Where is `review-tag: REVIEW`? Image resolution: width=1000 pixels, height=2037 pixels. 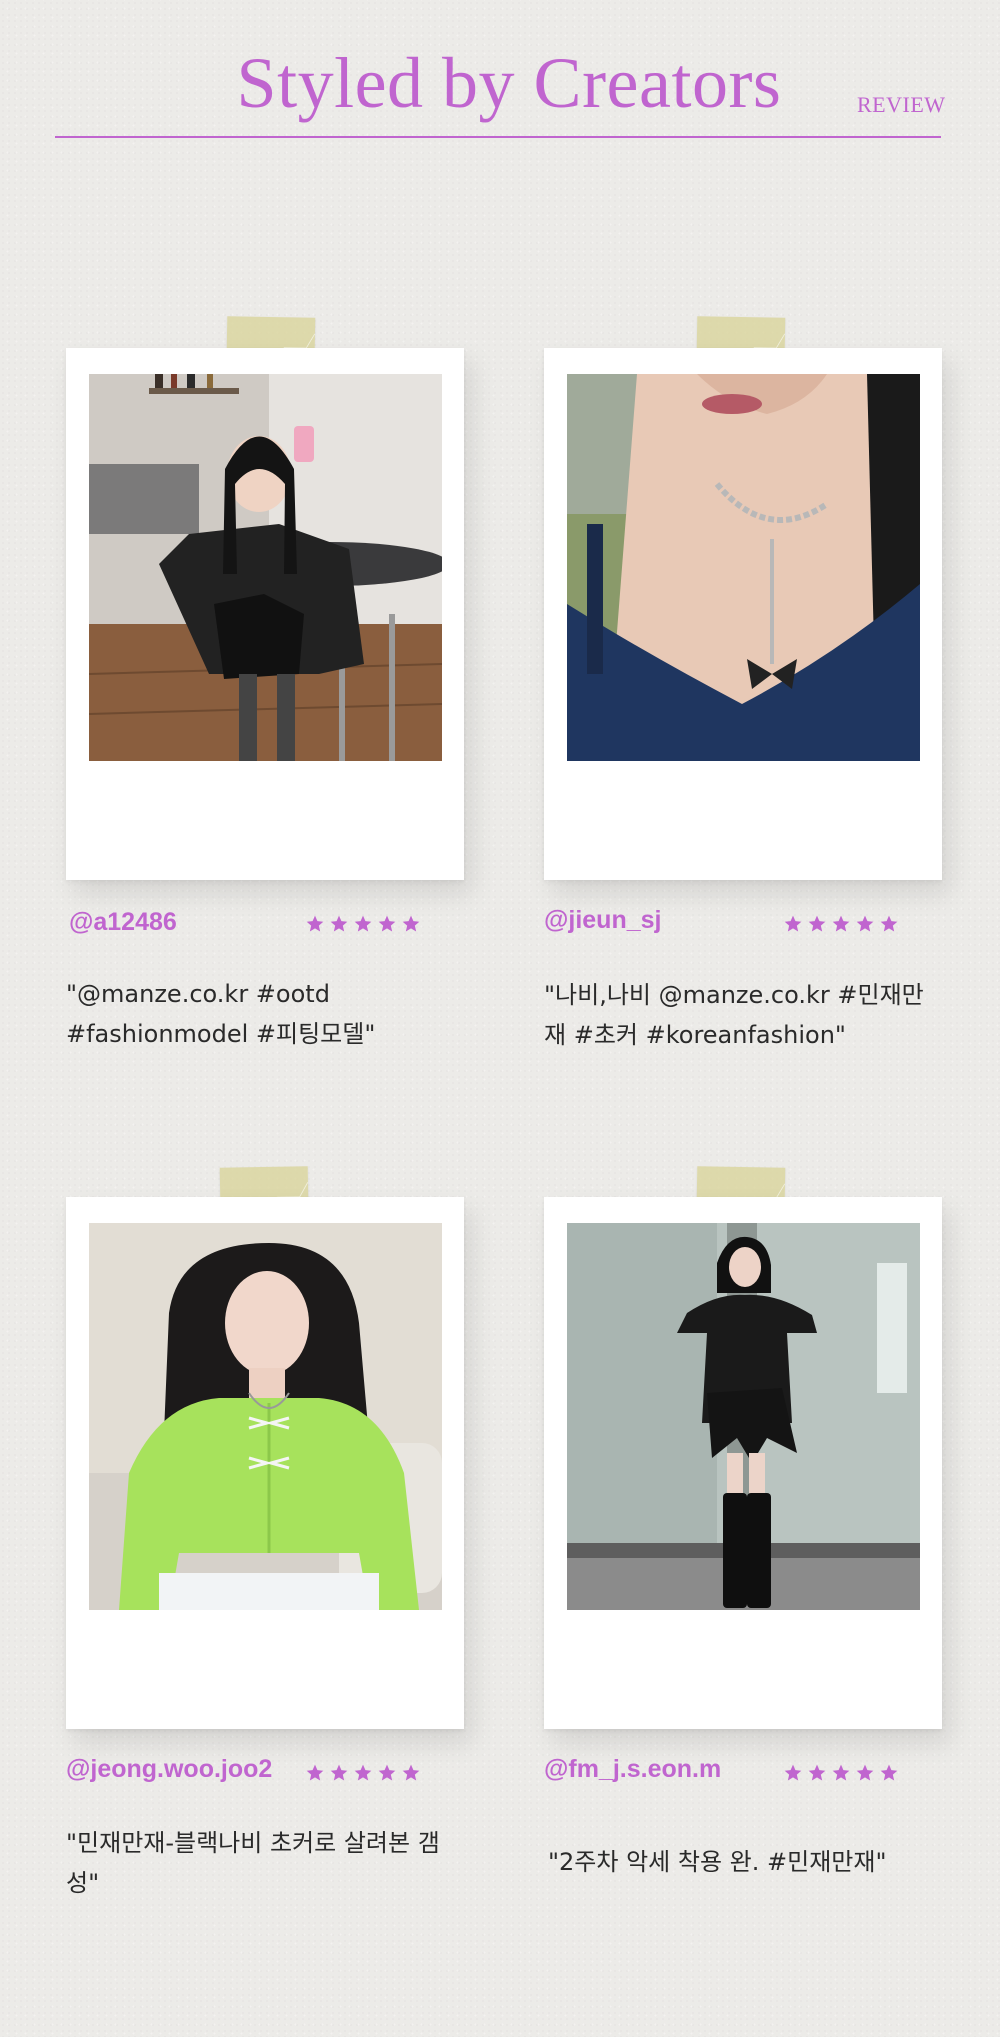
review-tag: REVIEW is located at coordinates (901, 104).